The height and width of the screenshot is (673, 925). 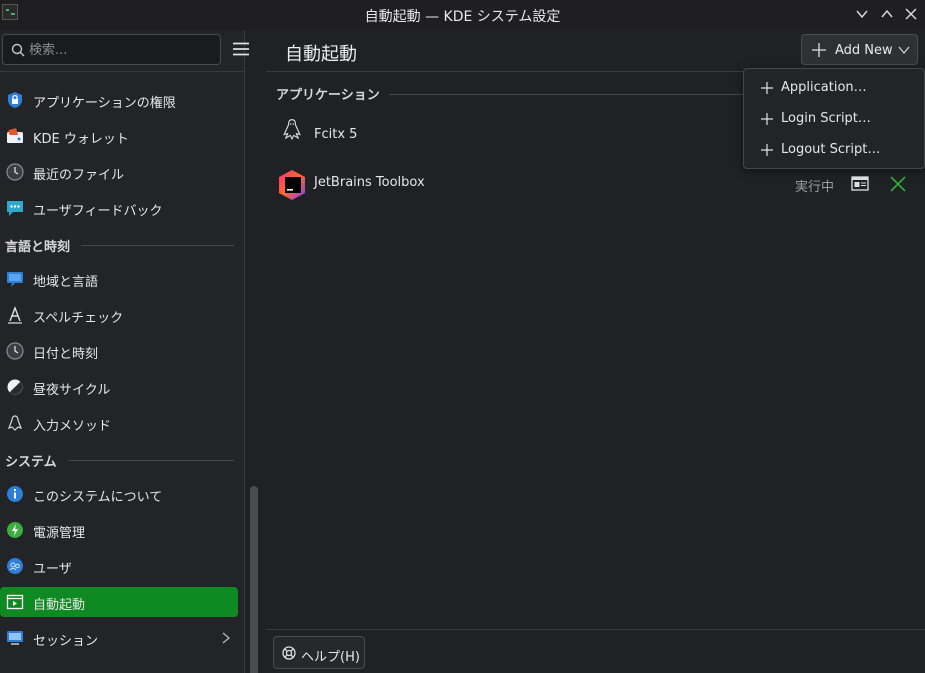 What do you see at coordinates (898, 184) in the screenshot?
I see `remove-icon` at bounding box center [898, 184].